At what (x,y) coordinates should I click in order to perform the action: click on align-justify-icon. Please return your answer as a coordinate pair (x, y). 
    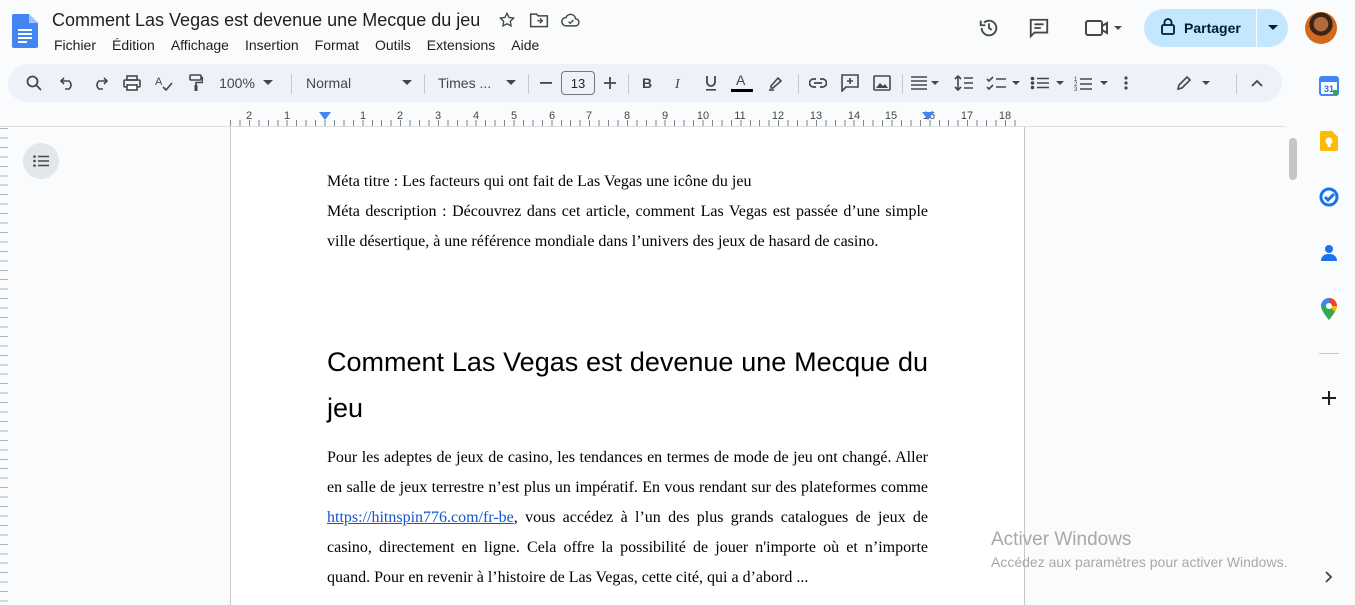
    Looking at the image, I should click on (925, 83).